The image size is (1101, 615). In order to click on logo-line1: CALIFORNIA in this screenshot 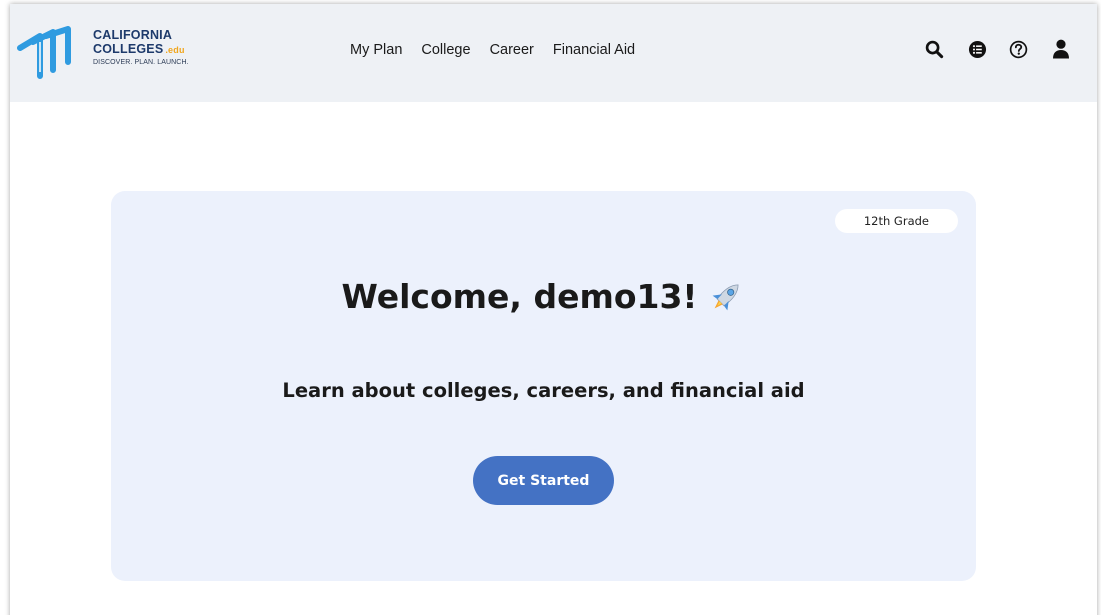, I will do `click(133, 35)`.